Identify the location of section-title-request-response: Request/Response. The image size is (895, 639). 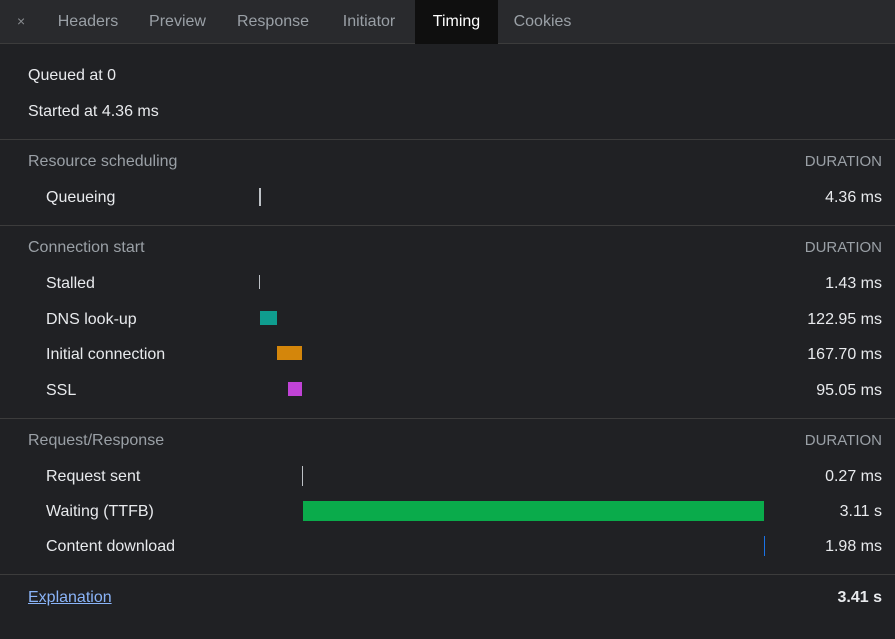
(96, 440).